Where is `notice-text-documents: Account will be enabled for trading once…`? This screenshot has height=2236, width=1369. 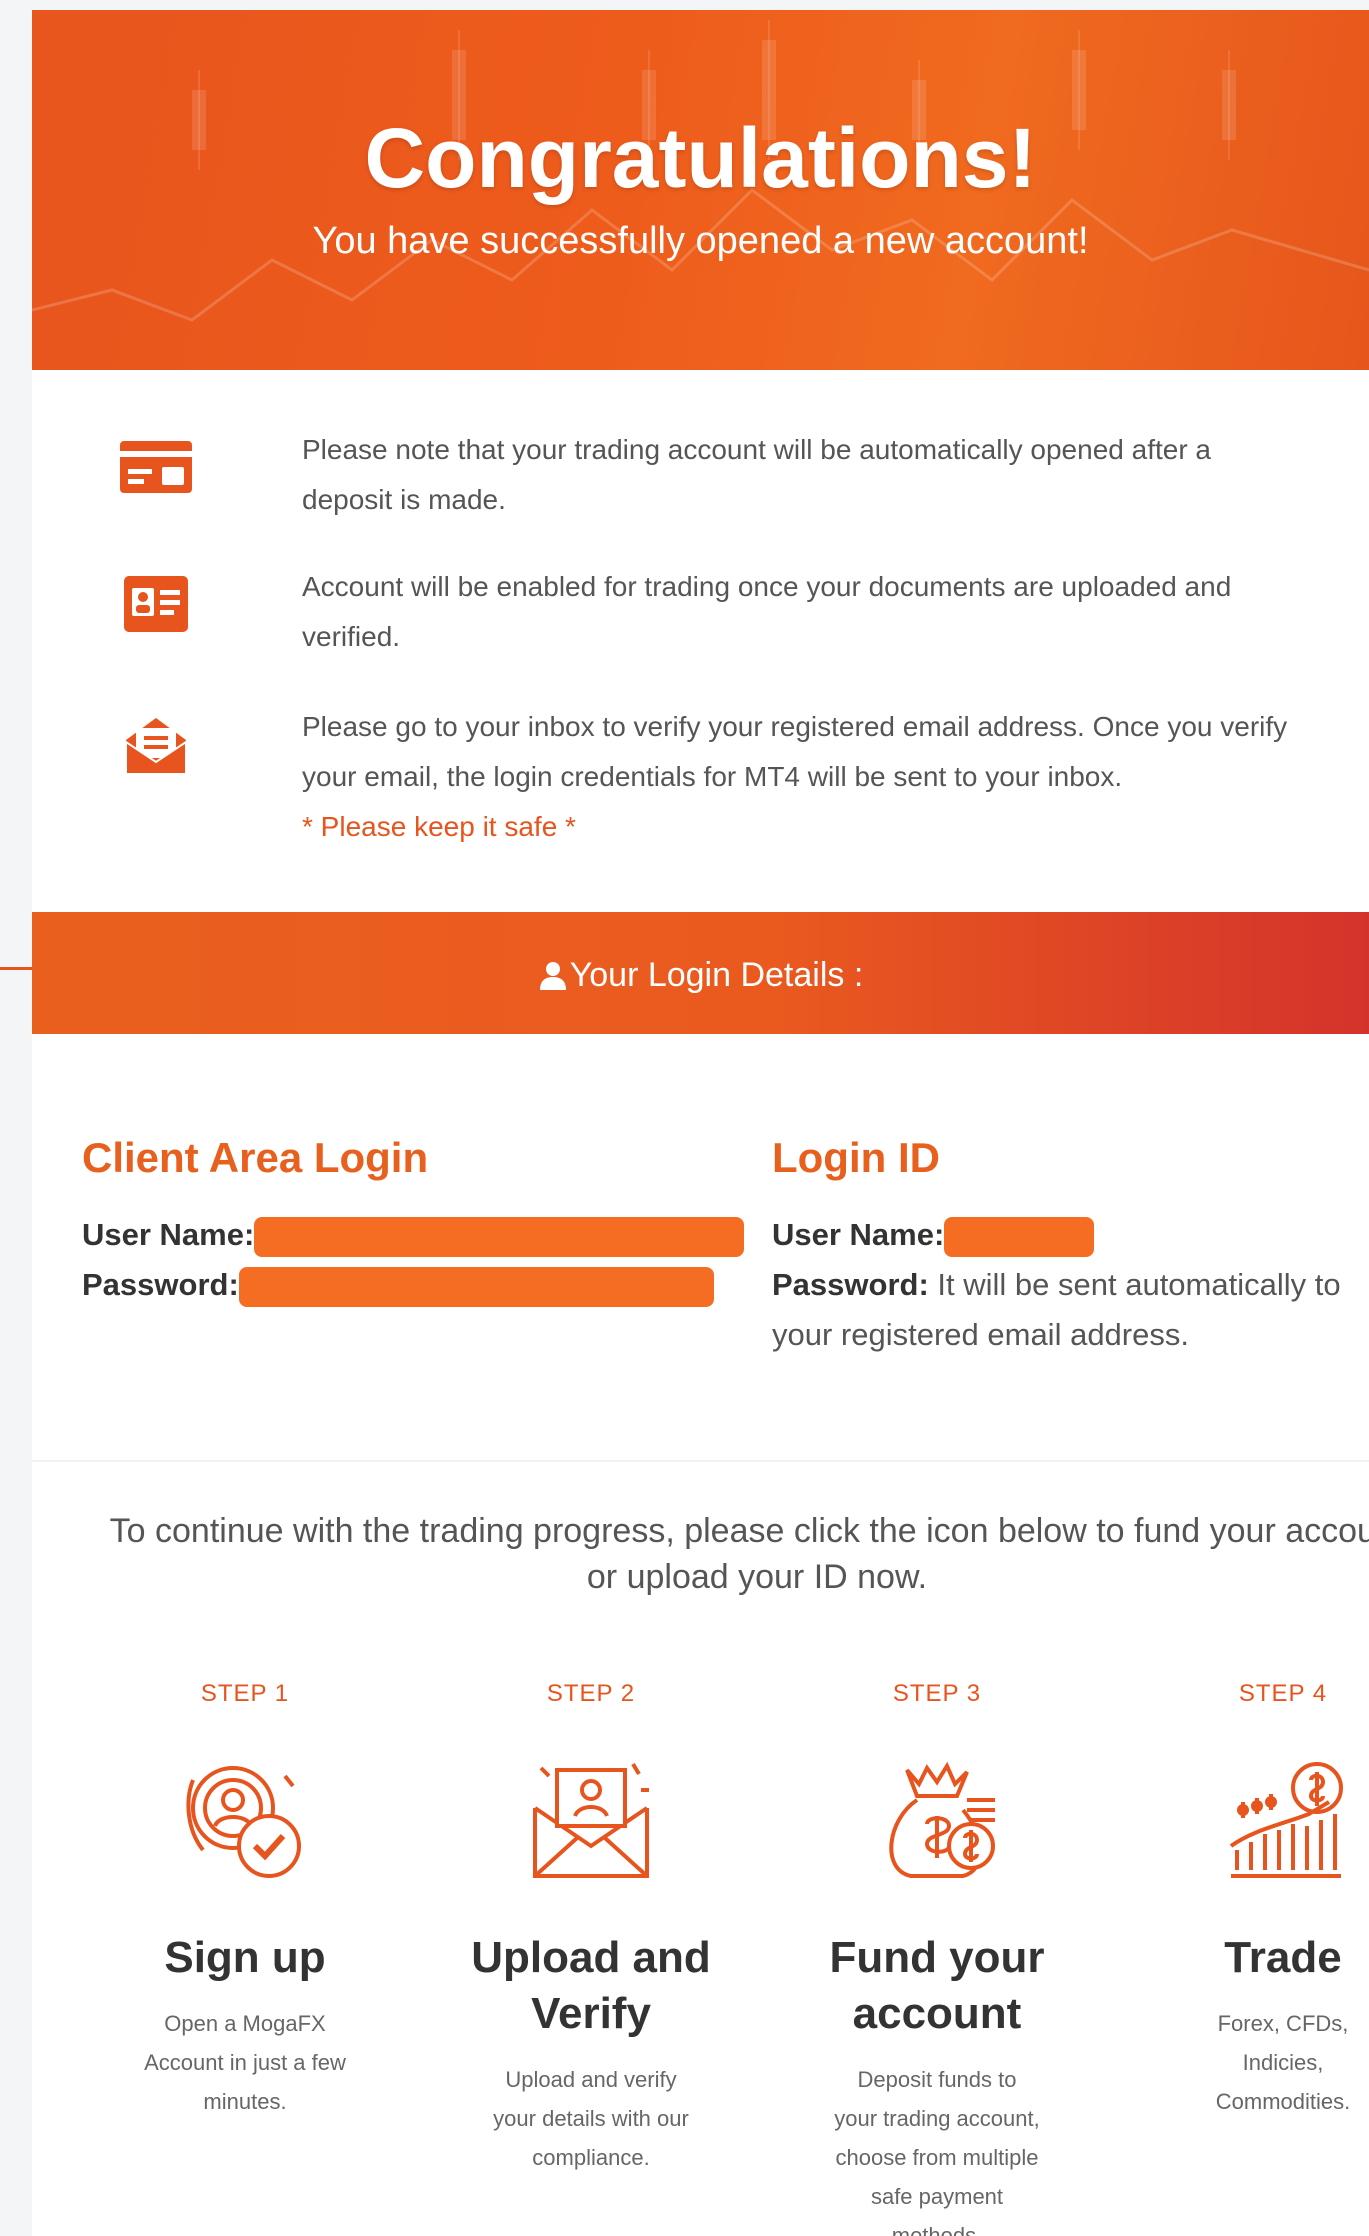
notice-text-documents: Account will be enabled for trading once… is located at coordinates (767, 611).